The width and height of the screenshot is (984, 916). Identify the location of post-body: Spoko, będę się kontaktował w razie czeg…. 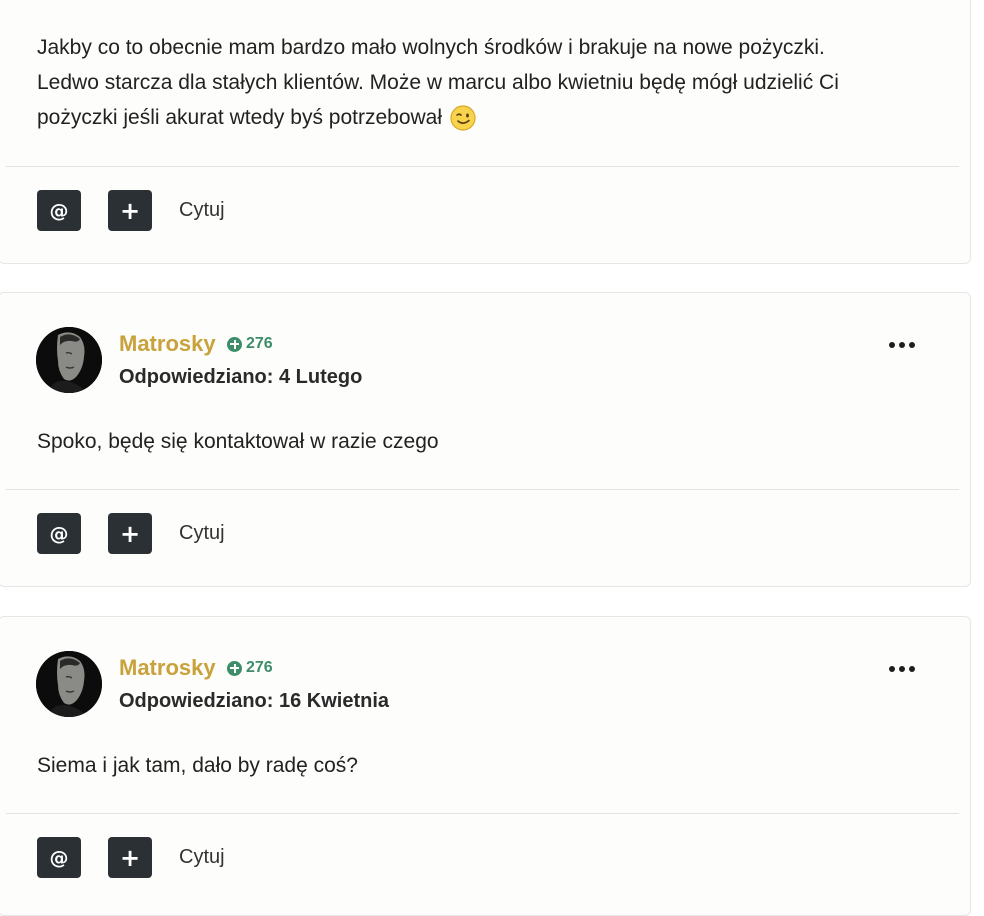
(238, 441).